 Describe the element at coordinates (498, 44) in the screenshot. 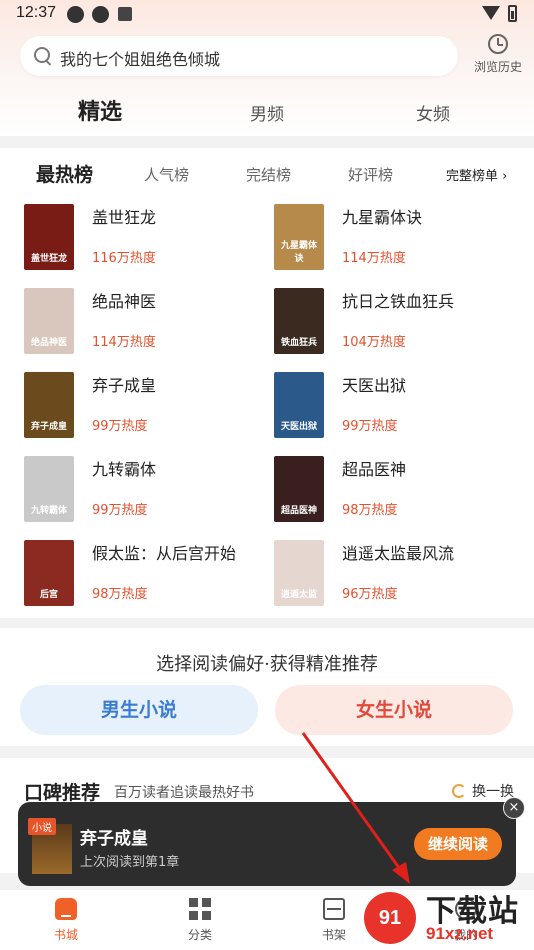

I see `clock-icon` at that location.